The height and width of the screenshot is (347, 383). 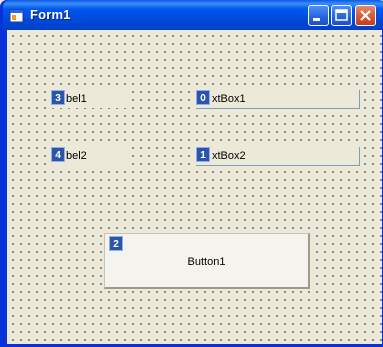 I want to click on maximize-button, so click(x=341, y=15).